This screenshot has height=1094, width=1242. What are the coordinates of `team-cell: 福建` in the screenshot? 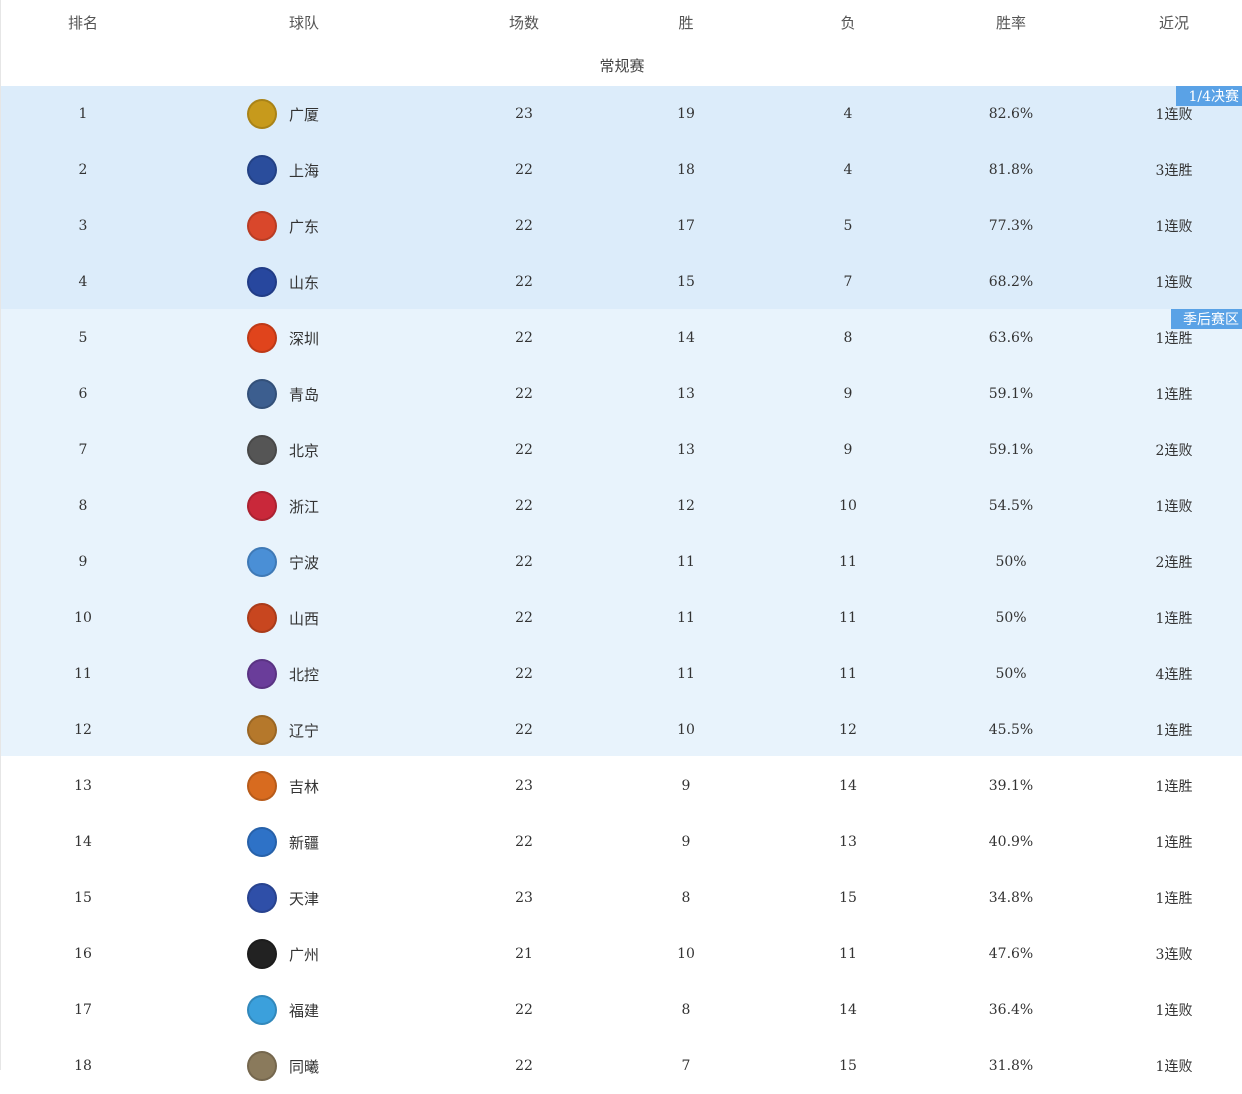 It's located at (311, 1010).